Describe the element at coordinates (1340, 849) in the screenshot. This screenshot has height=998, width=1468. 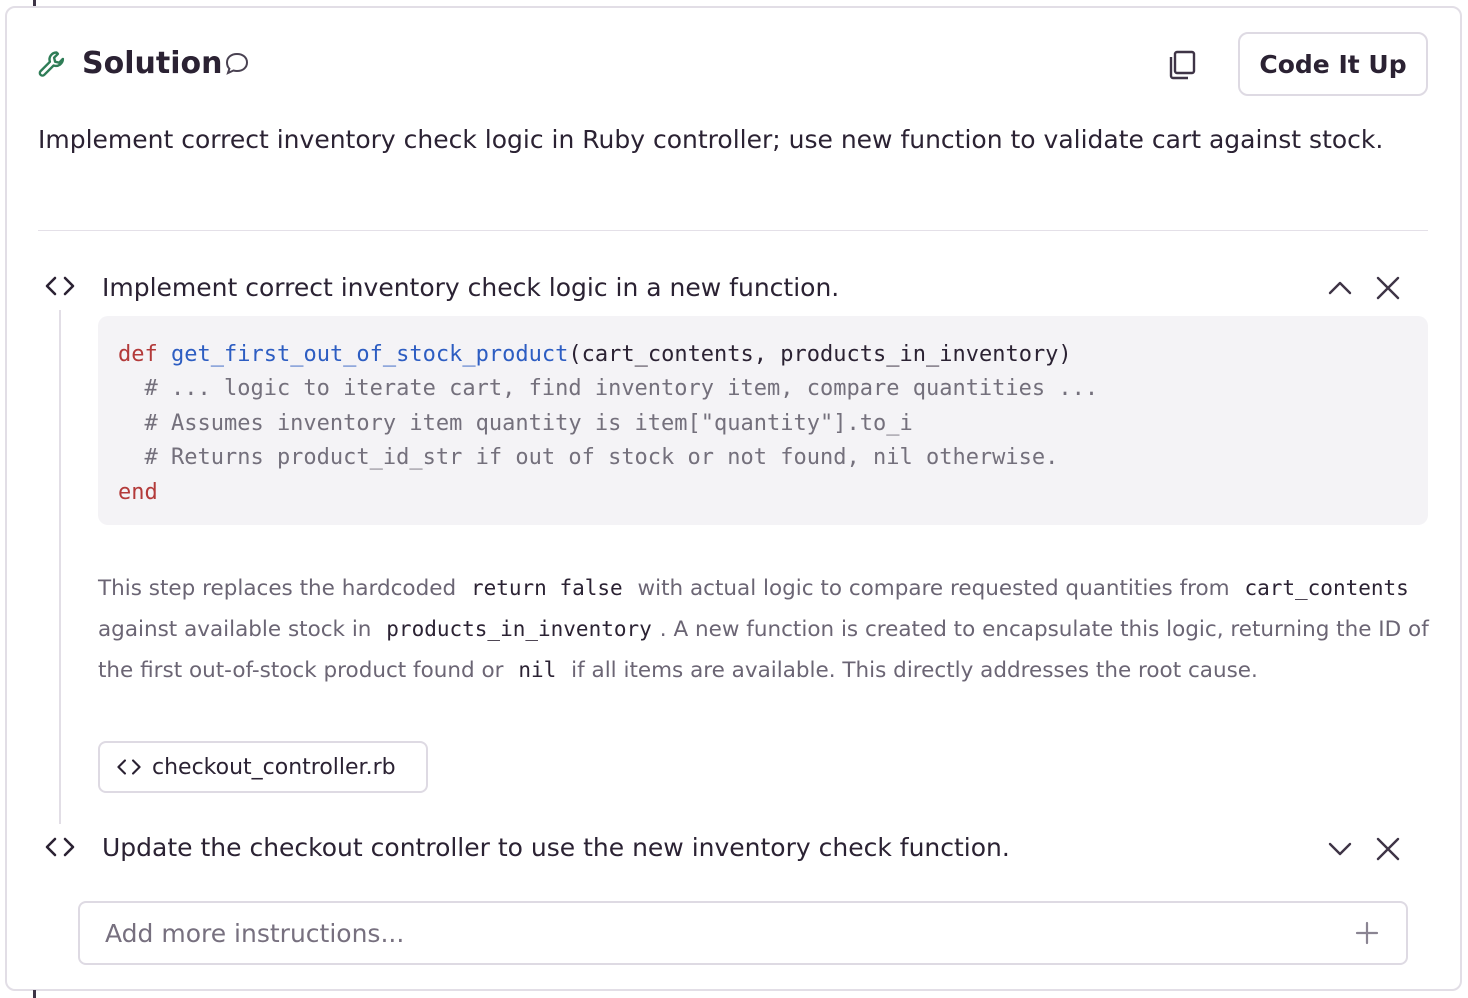
I see `chevron-down-icon` at that location.